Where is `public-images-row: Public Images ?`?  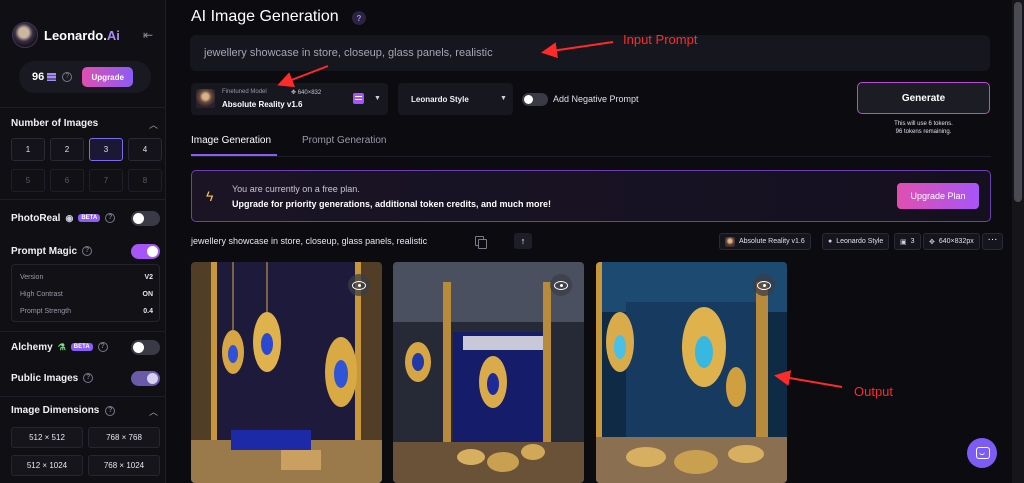 public-images-row: Public Images ? is located at coordinates (85, 378).